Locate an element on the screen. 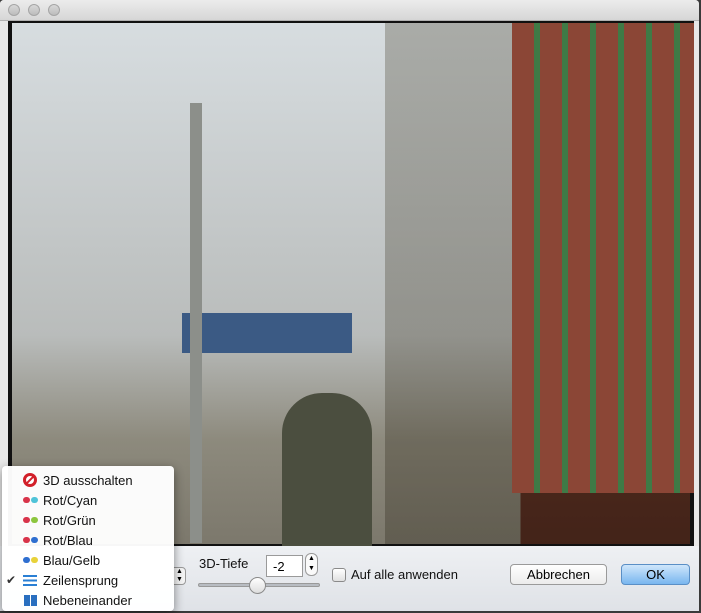 The image size is (701, 613). side-by-side-icon is located at coordinates (30, 600).